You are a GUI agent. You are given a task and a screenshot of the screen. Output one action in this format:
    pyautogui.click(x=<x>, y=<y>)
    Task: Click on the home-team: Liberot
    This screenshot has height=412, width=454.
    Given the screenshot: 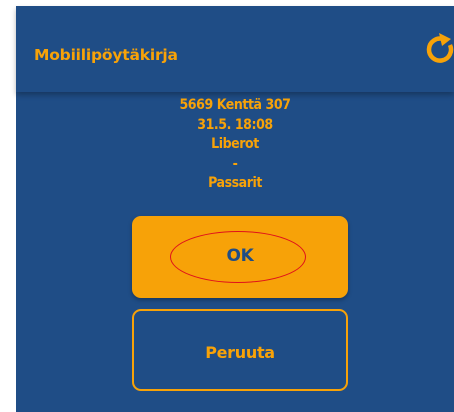 What is the action you would take?
    pyautogui.click(x=235, y=144)
    